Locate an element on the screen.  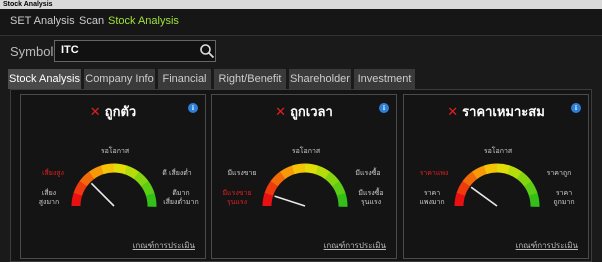
label-left-lower: เสี่ยง สูงมาก is located at coordinates (49, 197).